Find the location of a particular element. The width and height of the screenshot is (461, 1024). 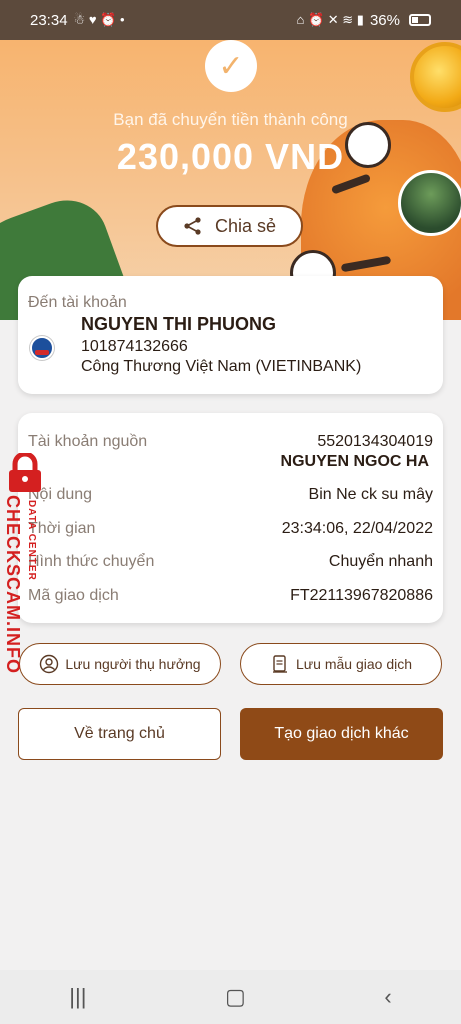

home-nav-icon: ▢ is located at coordinates (235, 997).